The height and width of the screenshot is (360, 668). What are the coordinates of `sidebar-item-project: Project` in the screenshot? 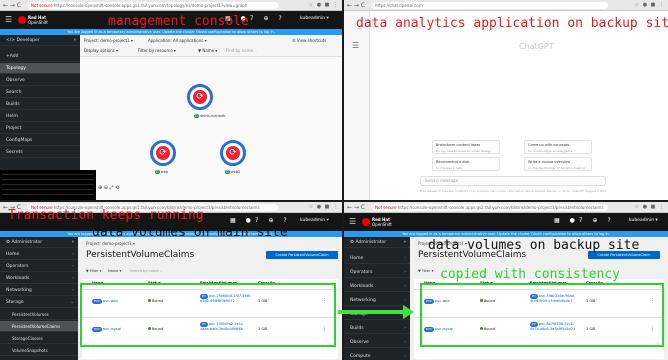 It's located at (40, 128).